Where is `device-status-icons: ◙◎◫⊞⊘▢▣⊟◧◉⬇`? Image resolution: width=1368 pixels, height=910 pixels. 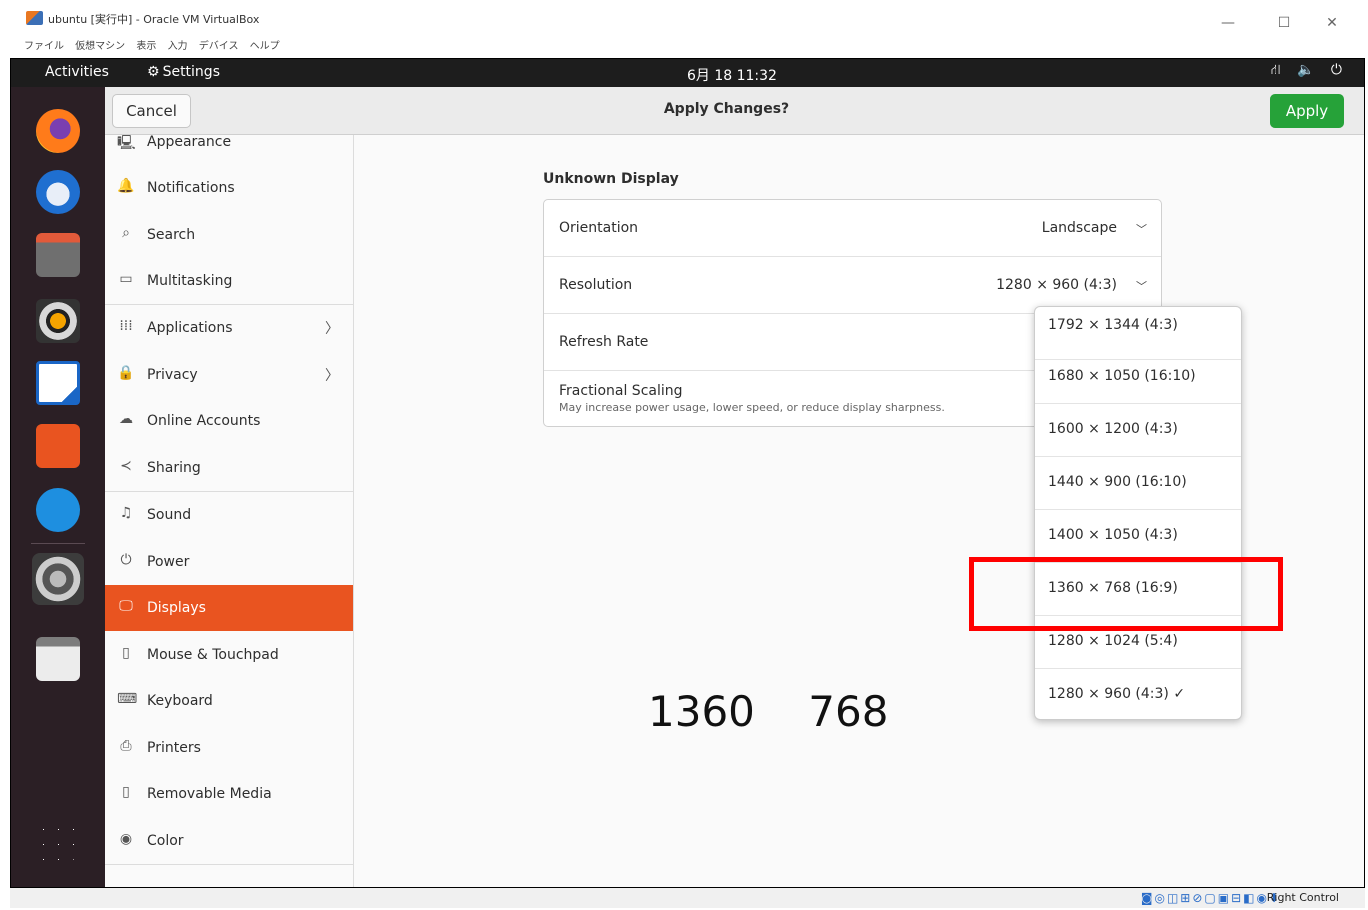 device-status-icons: ◙◎◫⊞⊘▢▣⊟◧◉⬇ is located at coordinates (1211, 898).